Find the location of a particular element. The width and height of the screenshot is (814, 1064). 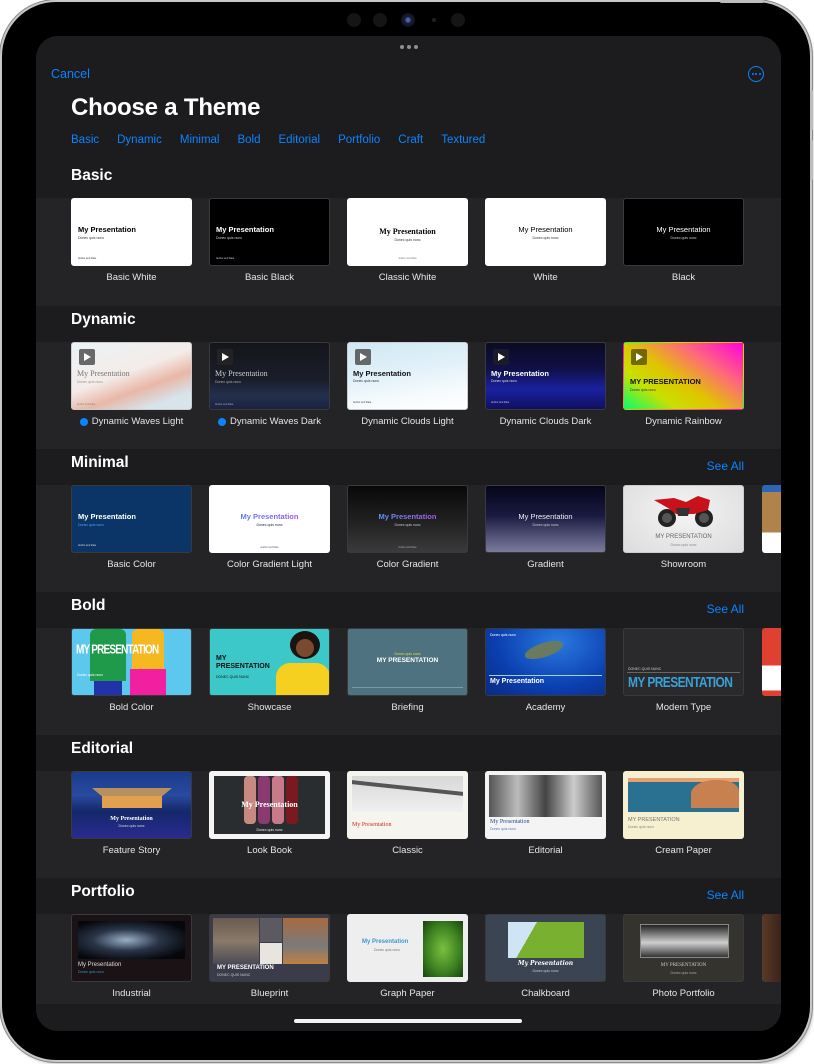

theme-card-briefing: Donec quis nunc MY PRESENTATION Briefing is located at coordinates (407, 670).